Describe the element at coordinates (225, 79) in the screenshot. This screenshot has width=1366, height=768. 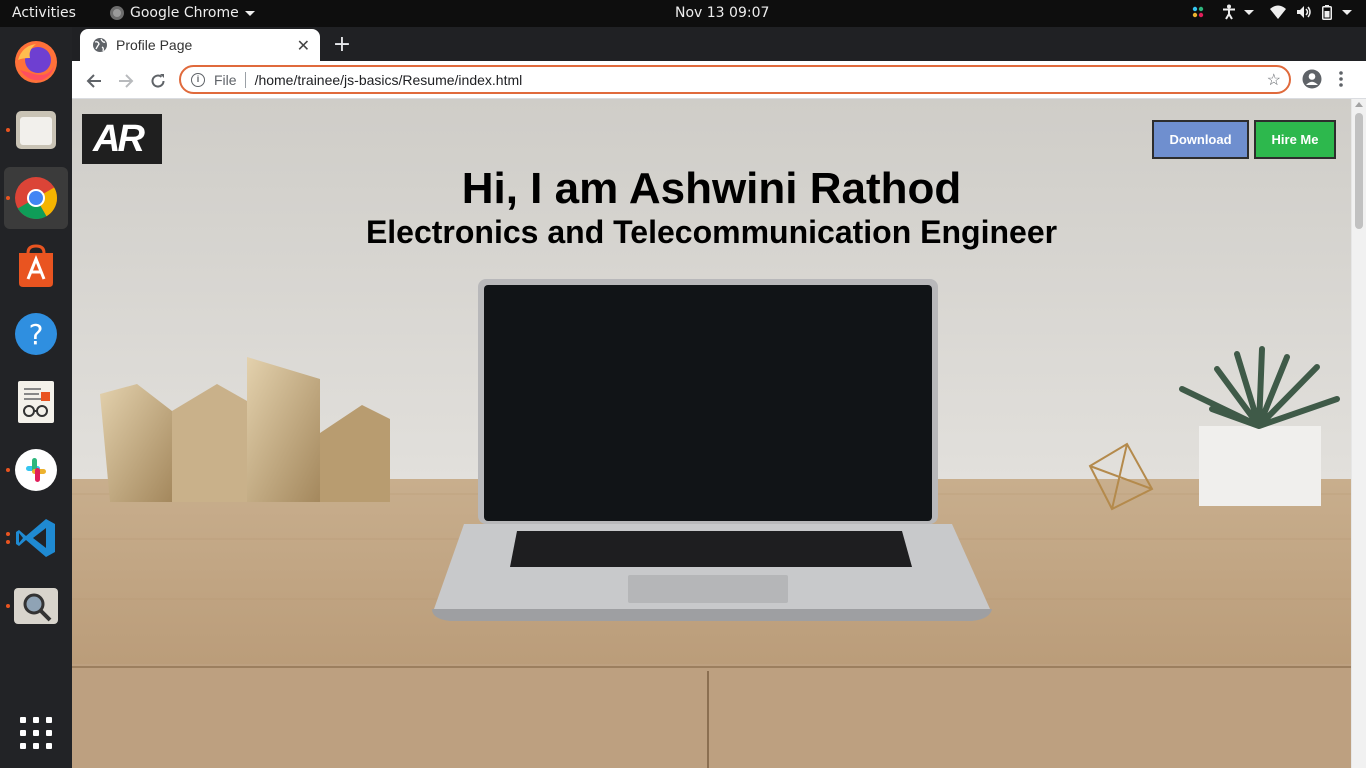
I see `url-scheme-chip: File` at that location.